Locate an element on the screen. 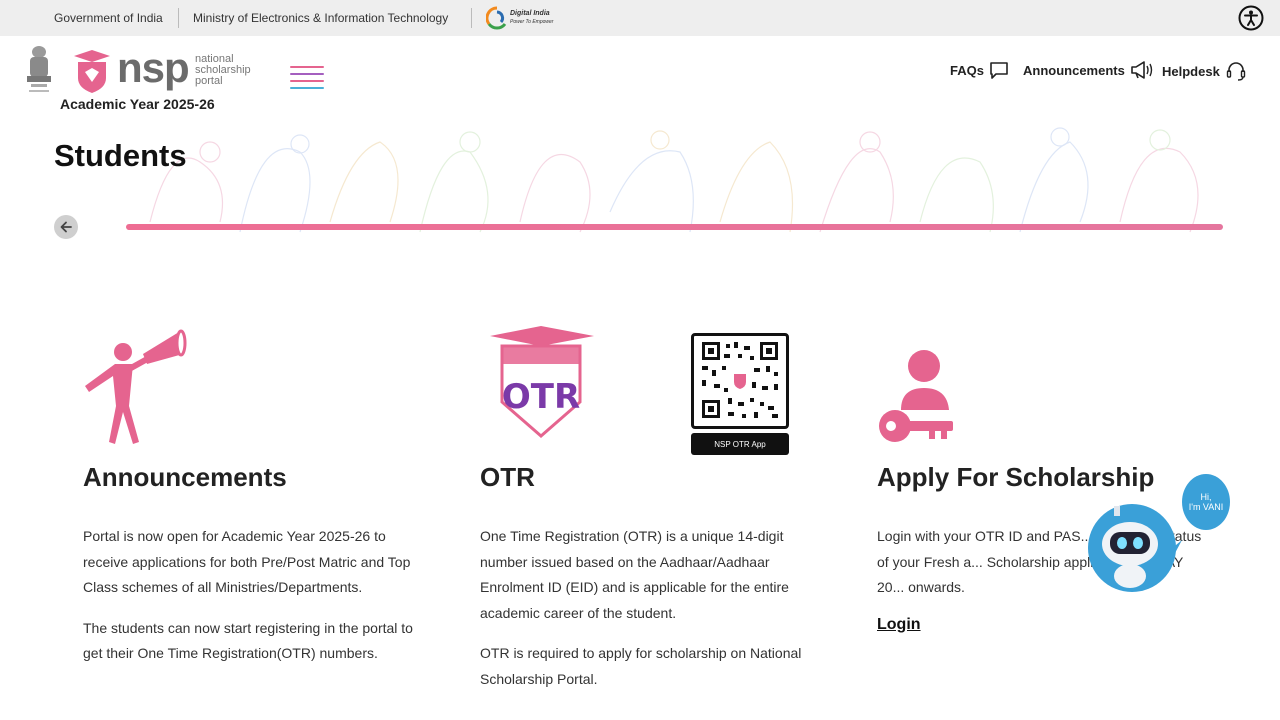  back-button is located at coordinates (66, 227).